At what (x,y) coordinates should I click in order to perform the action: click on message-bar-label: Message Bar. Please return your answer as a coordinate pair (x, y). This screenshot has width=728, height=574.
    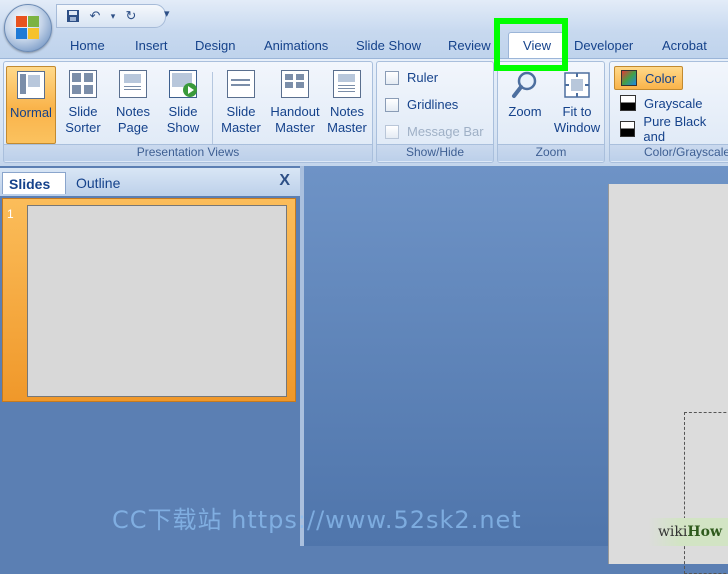
    Looking at the image, I should click on (445, 131).